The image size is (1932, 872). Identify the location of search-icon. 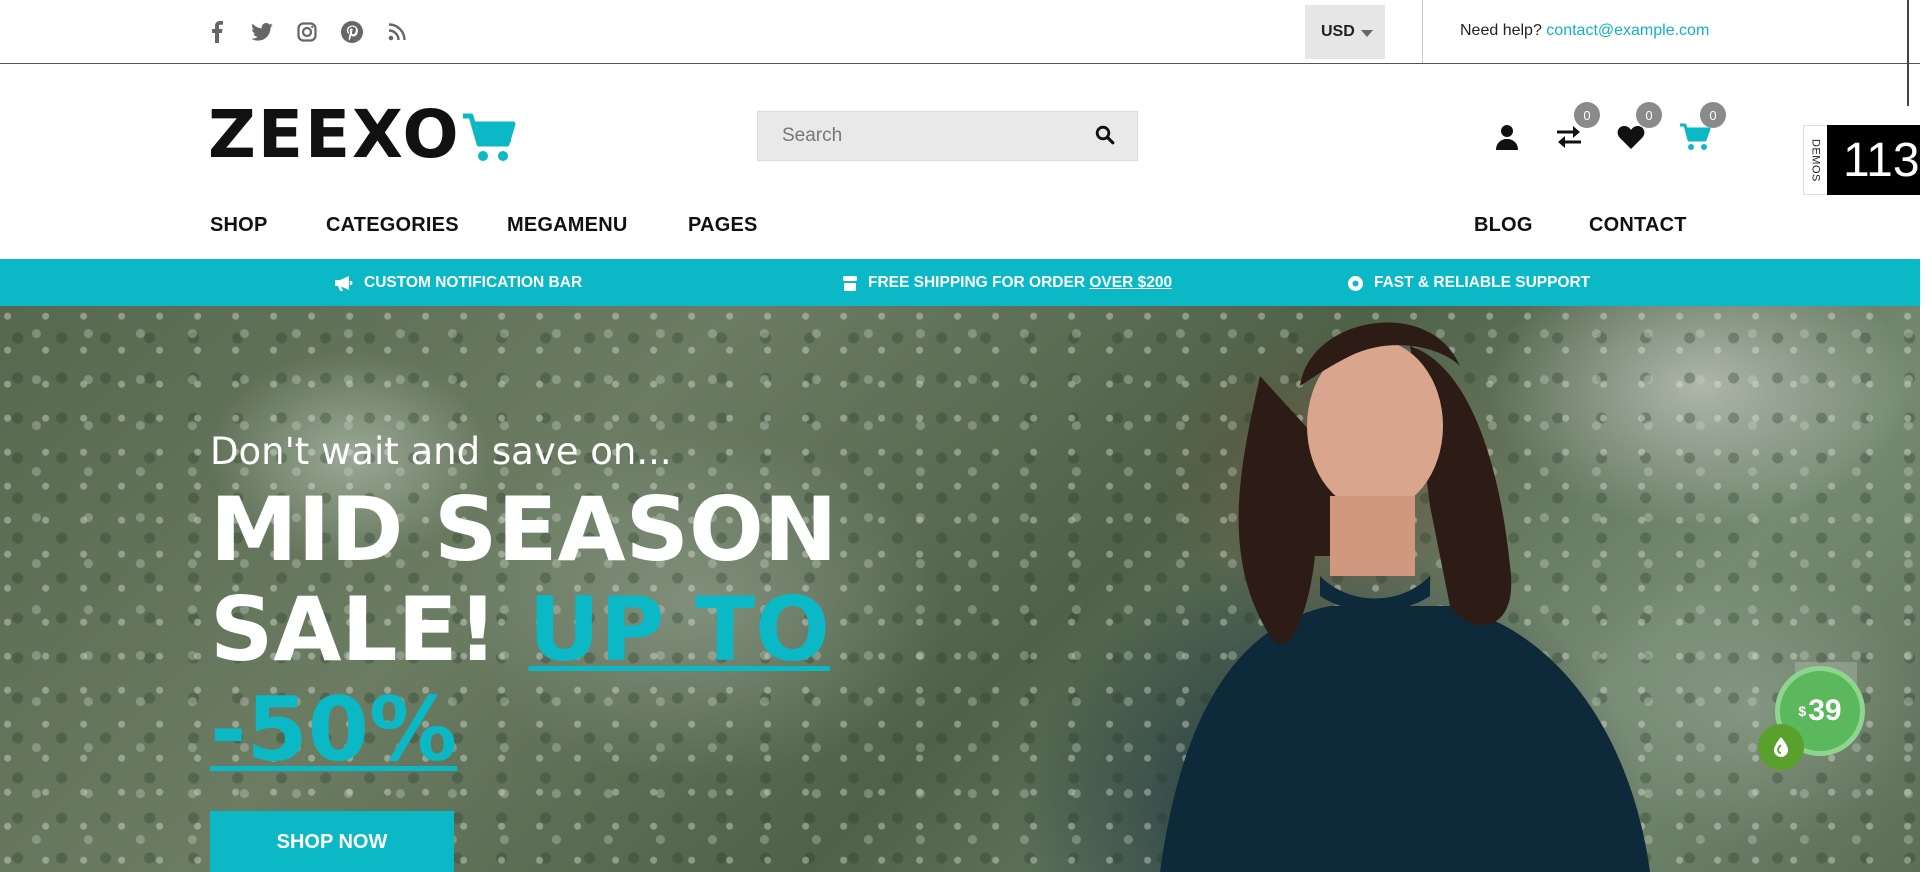
(1107, 137).